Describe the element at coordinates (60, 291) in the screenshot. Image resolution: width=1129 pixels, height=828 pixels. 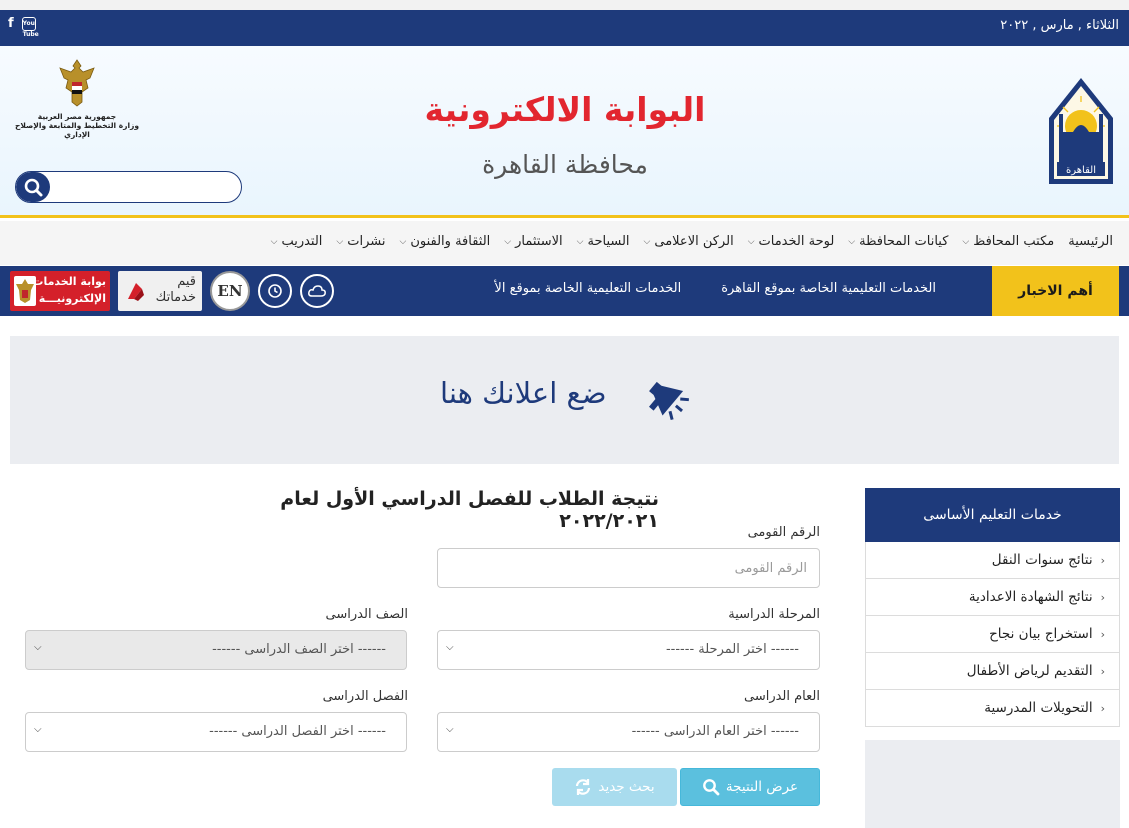
I see `eservices-portal-badge: بوابة الخدمات الإلكترونيـــة` at that location.